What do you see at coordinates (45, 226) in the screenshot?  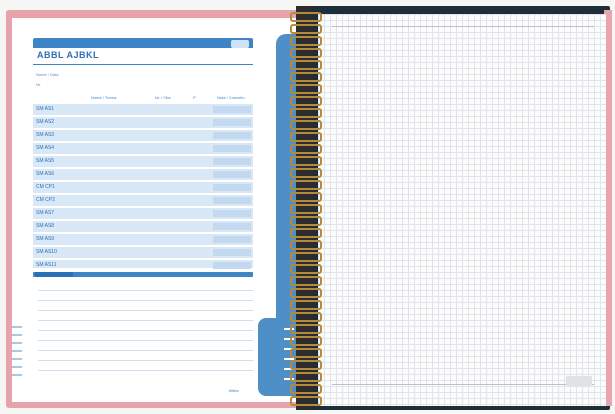 I see `row-label: SM AS8` at bounding box center [45, 226].